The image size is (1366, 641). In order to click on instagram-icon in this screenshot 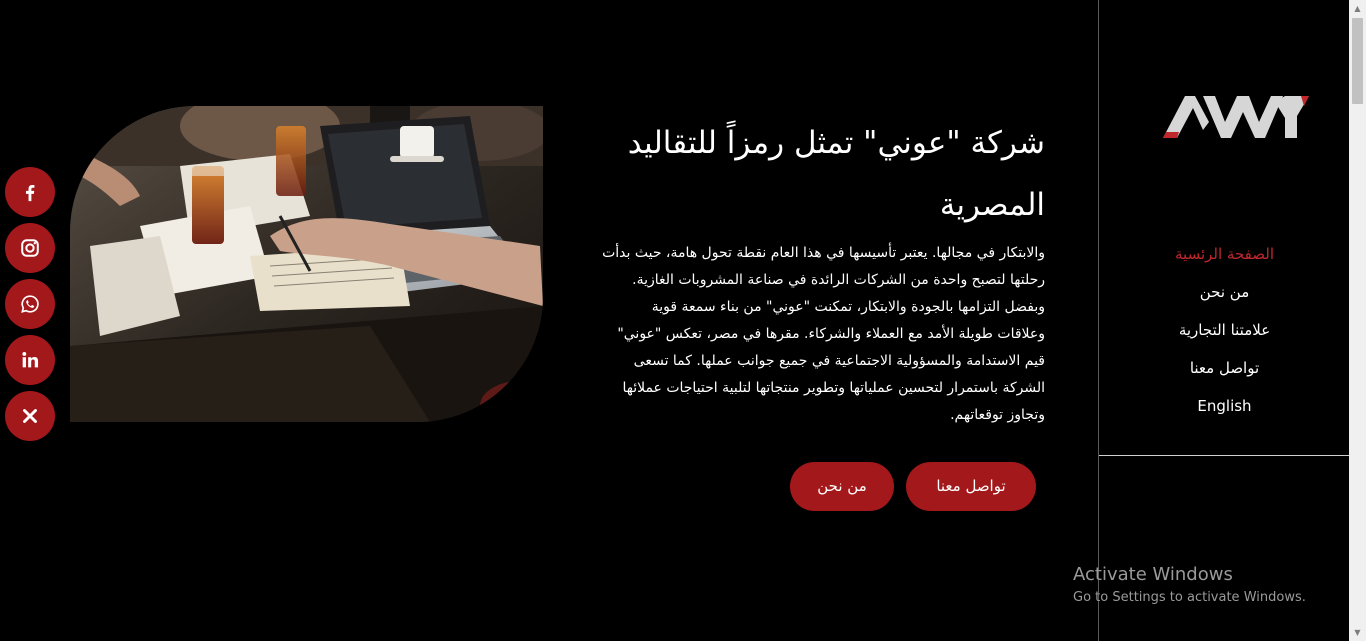, I will do `click(30, 248)`.